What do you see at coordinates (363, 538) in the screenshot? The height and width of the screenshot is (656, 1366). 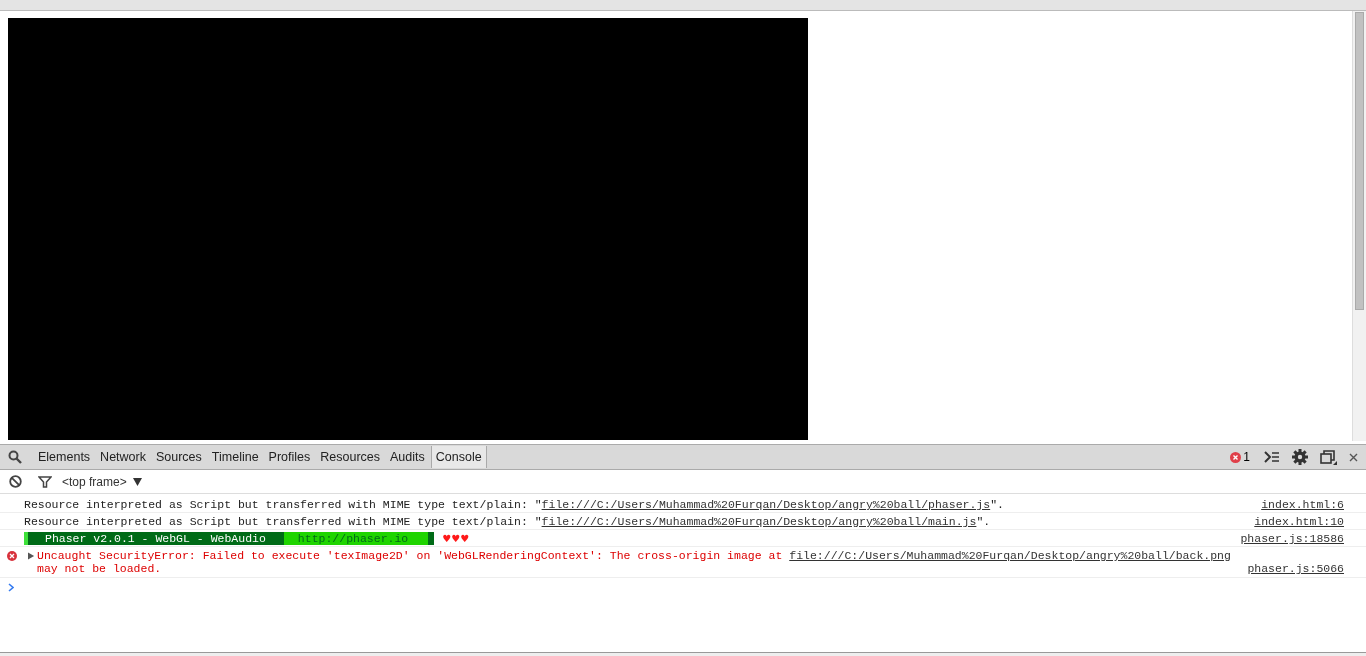 I see `banner-url: http://phaser.io` at bounding box center [363, 538].